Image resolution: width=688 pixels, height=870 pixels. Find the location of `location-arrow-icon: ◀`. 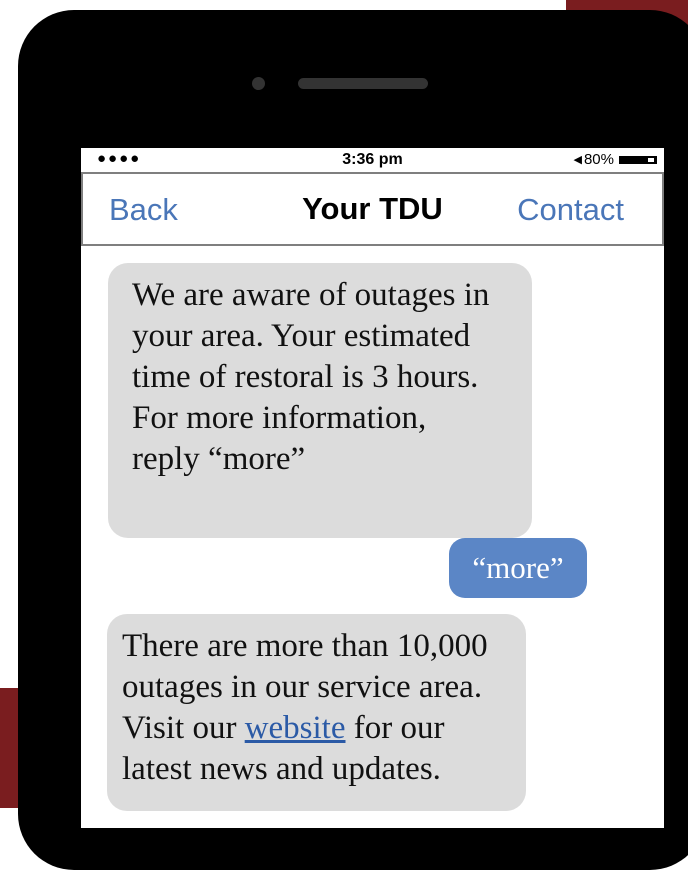

location-arrow-icon: ◀ is located at coordinates (577, 160).